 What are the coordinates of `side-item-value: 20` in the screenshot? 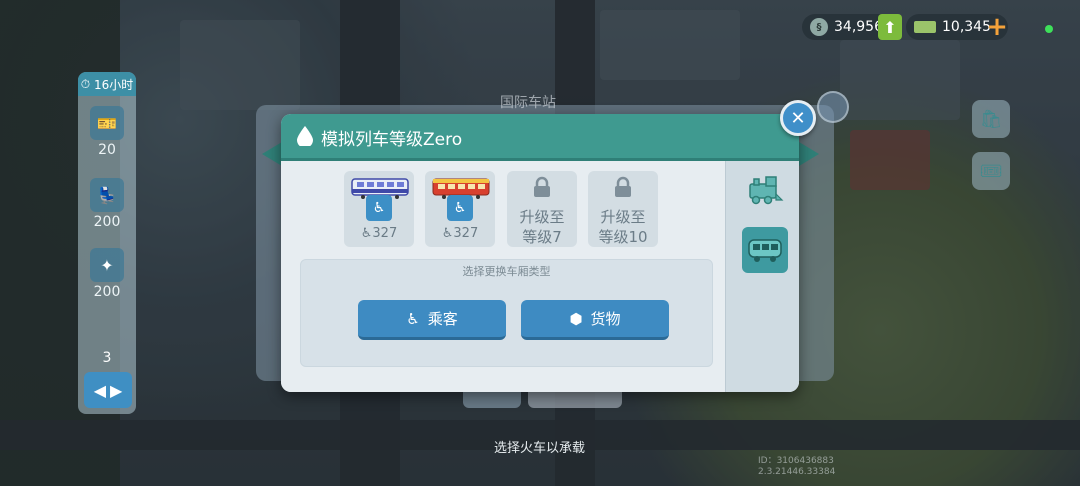 It's located at (107, 150).